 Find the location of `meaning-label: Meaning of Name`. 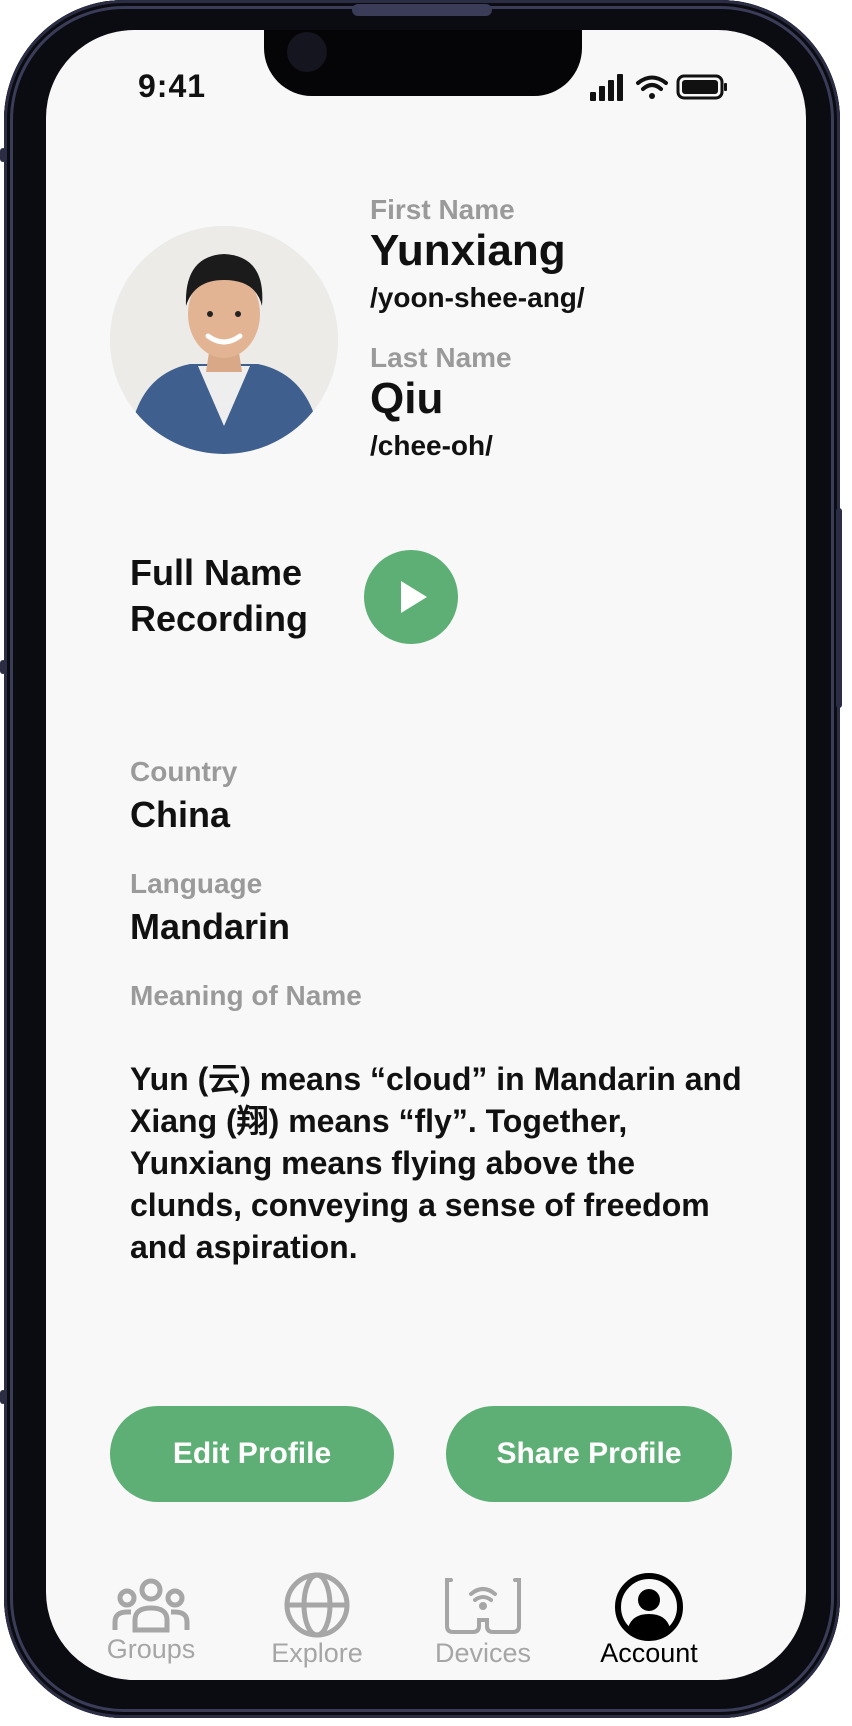

meaning-label: Meaning of Name is located at coordinates (246, 995).